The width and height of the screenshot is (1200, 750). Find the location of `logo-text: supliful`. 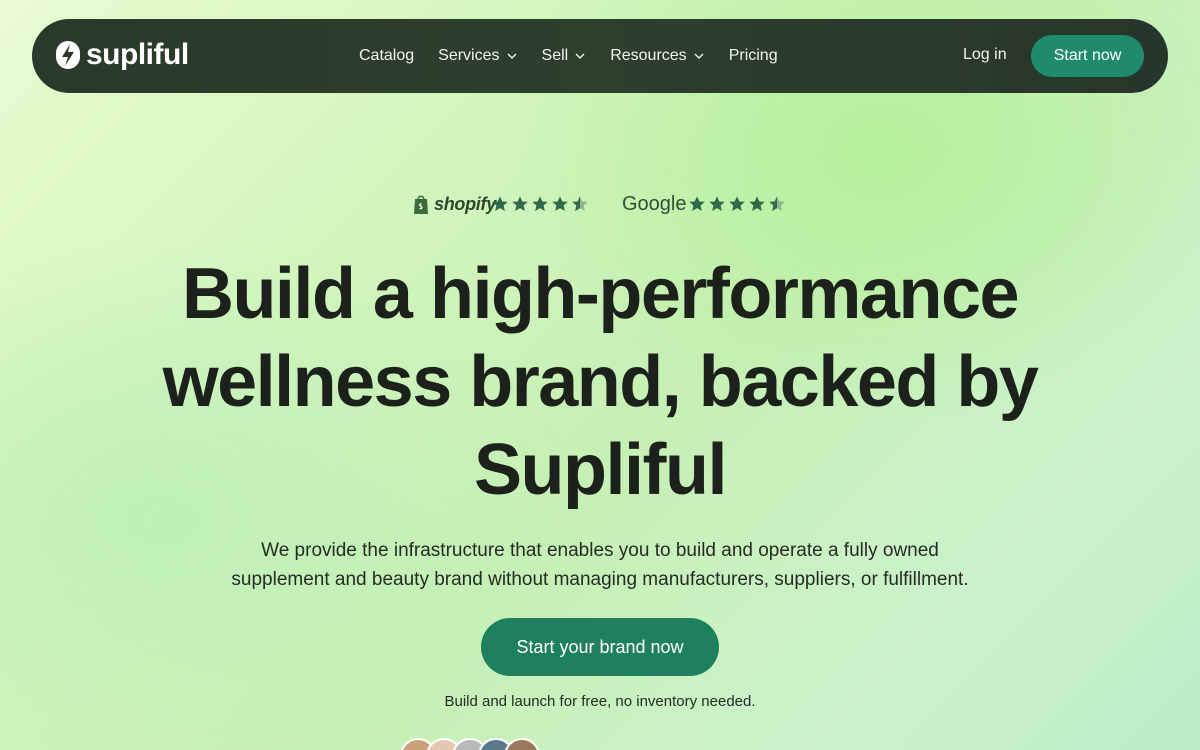

logo-text: supliful is located at coordinates (137, 54).